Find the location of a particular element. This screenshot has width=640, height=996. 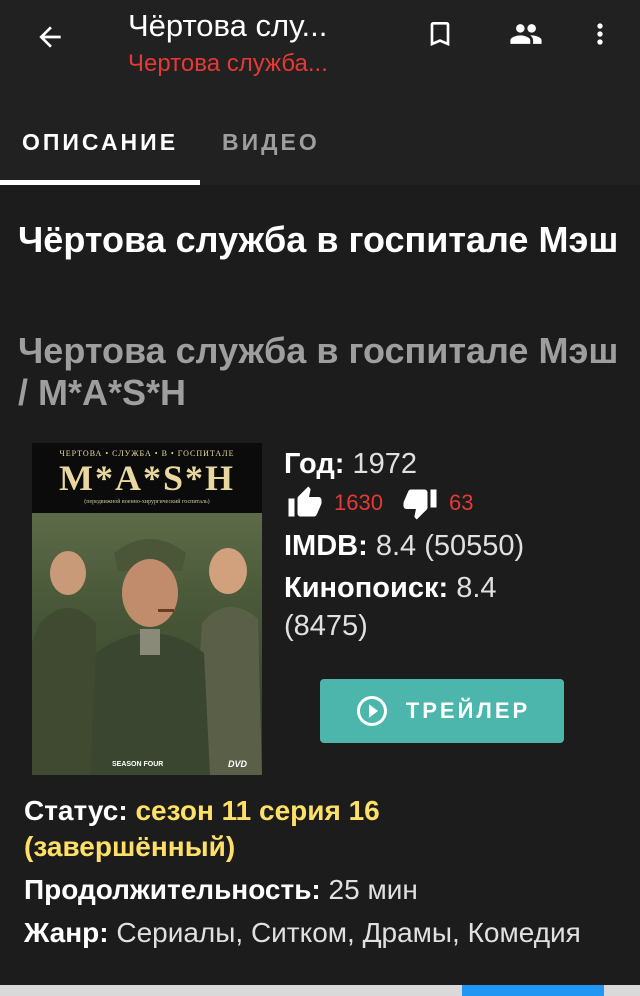

kinopoisk-value: 8.4 is located at coordinates (476, 588).